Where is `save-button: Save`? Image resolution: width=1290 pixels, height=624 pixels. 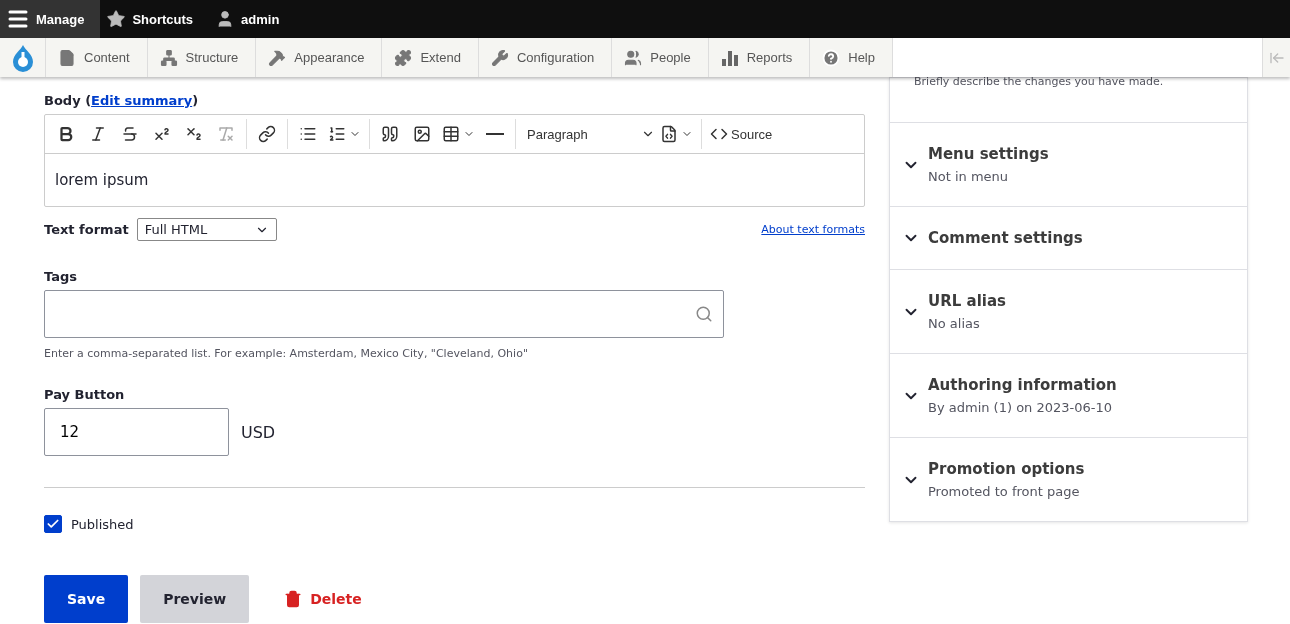 save-button: Save is located at coordinates (86, 599).